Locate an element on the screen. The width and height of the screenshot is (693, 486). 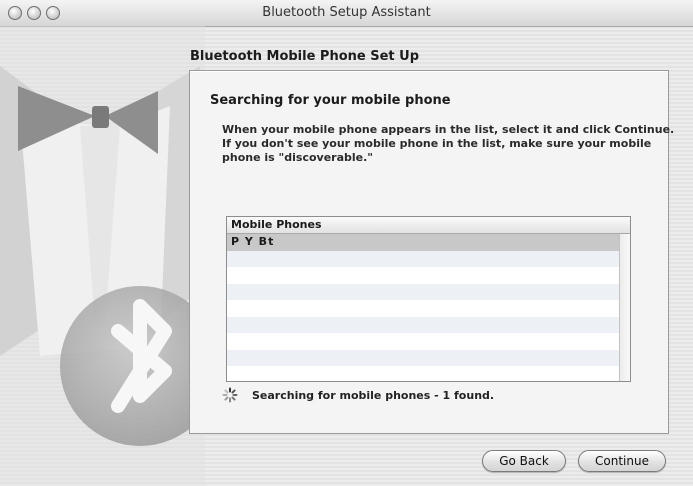
instruction-line: phone is "discoverable." is located at coordinates (298, 157).